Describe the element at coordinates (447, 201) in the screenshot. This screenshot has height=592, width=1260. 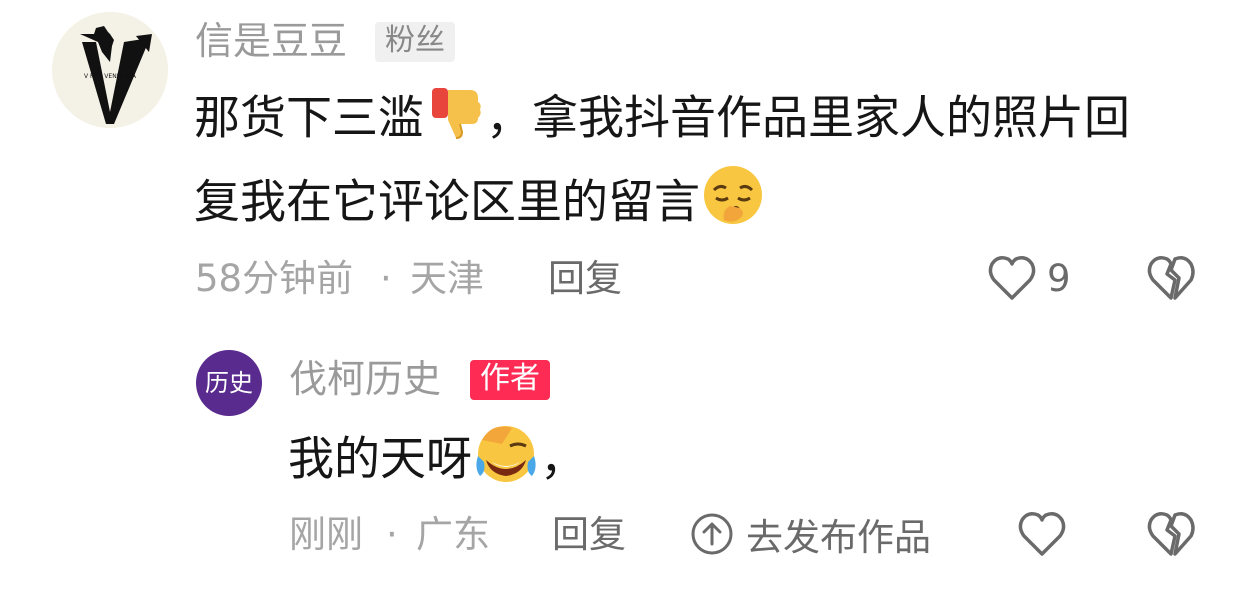
I see `comment-text-part: 复我在它评论区里的留言` at that location.